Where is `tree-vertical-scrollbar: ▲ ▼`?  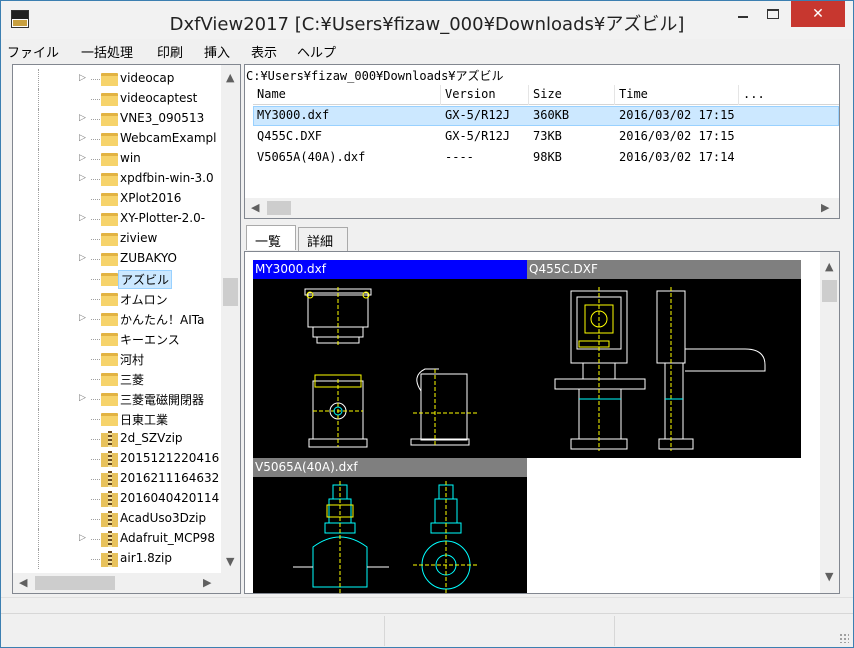 tree-vertical-scrollbar: ▲ ▼ is located at coordinates (230, 319).